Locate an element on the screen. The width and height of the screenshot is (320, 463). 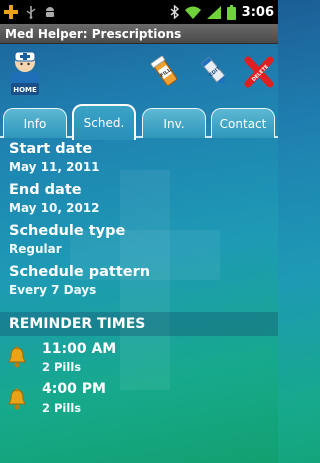
reminder-times-header: REMINDER TIMES is located at coordinates (139, 324).